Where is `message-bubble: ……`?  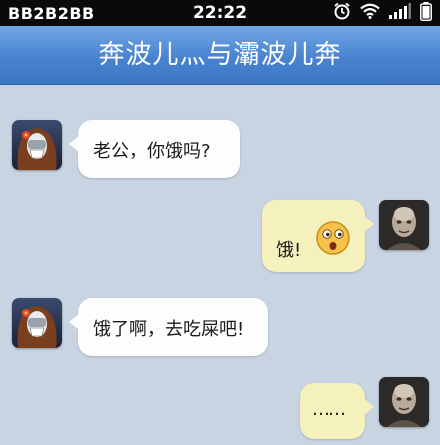
message-bubble: …… is located at coordinates (337, 411).